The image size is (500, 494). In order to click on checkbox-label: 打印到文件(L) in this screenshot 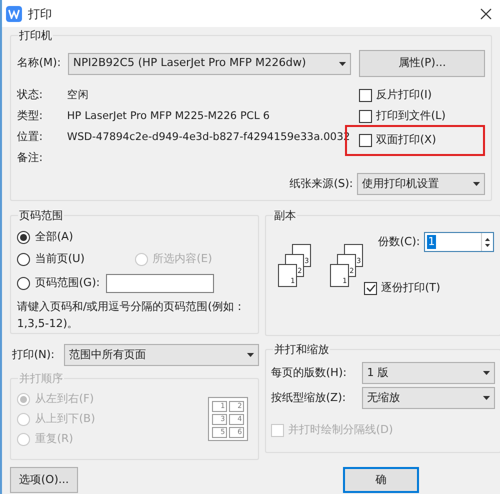, I will do `click(411, 116)`.